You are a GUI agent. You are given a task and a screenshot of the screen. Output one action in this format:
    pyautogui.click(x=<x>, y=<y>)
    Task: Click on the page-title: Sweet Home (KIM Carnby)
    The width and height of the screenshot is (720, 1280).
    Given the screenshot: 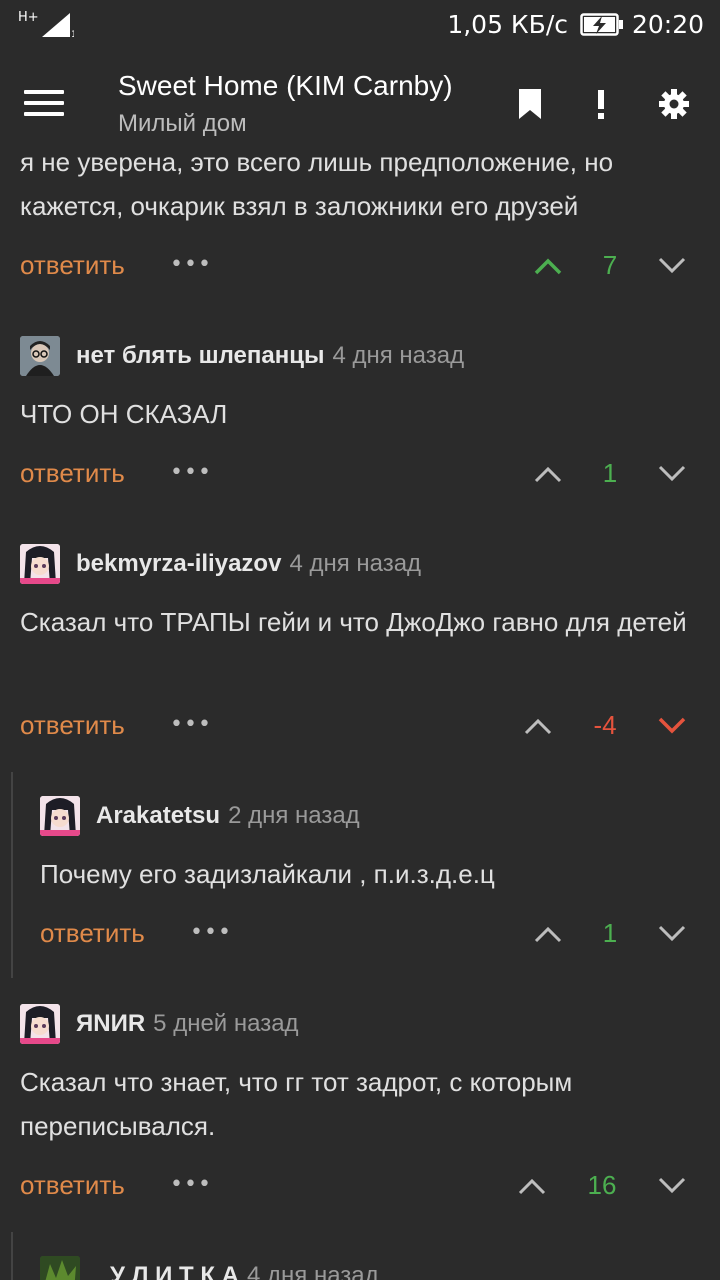 What is the action you would take?
    pyautogui.click(x=285, y=85)
    